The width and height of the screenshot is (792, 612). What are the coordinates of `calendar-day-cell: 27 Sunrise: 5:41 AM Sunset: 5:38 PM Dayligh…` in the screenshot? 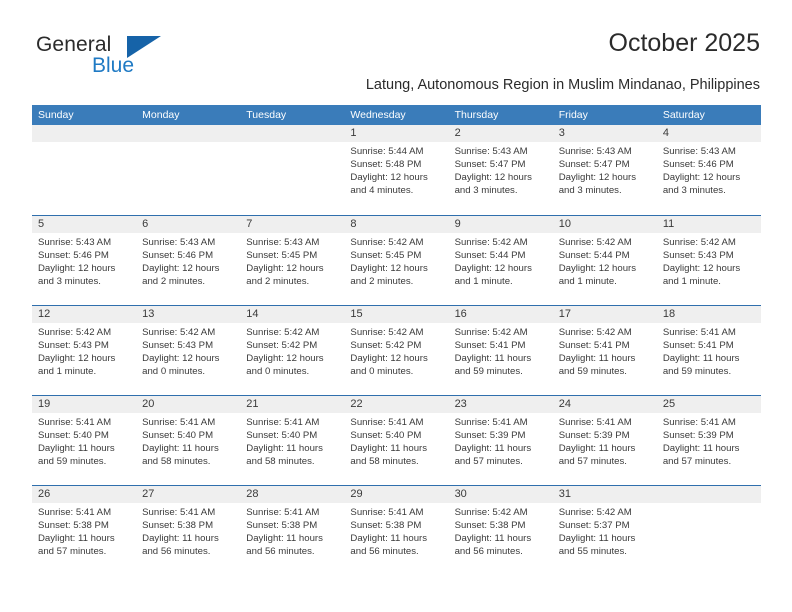 It's located at (188, 529).